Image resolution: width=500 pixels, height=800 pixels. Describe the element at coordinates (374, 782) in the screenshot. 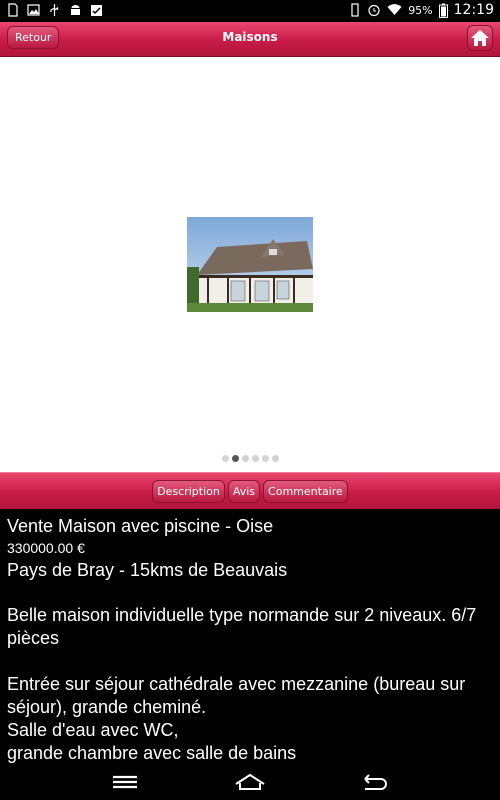

I see `back-nav-icon` at that location.